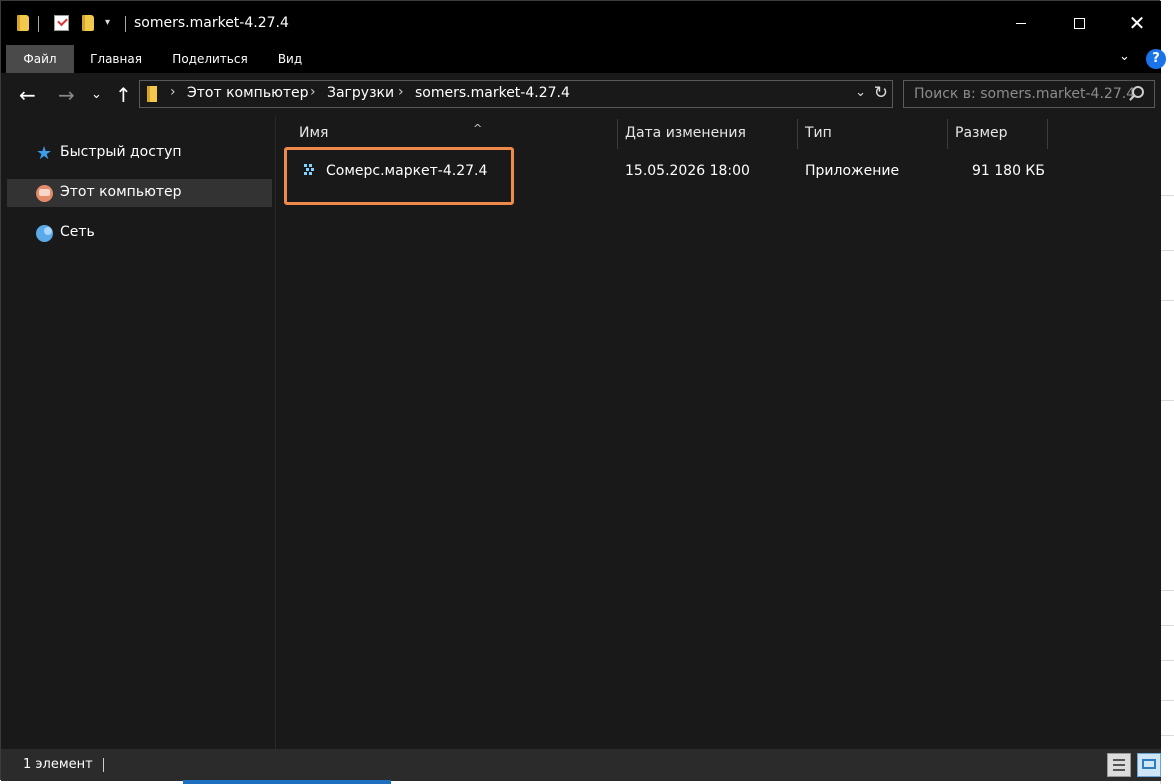  I want to click on breadcrumb-this-pc: Этот компьютер, so click(248, 93).